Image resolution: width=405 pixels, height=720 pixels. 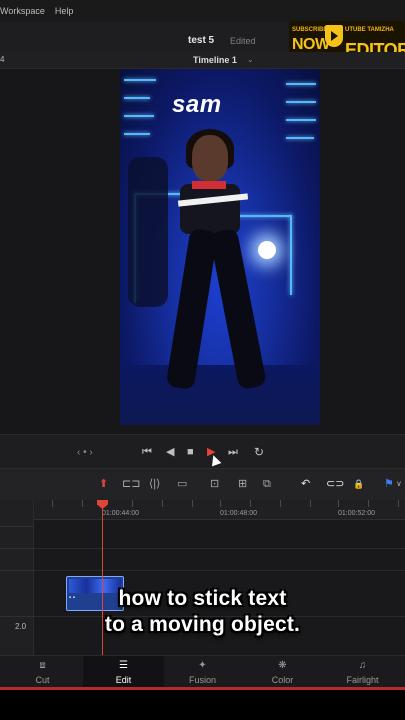 What do you see at coordinates (123, 665) in the screenshot?
I see `edit-page-icon: ☰` at bounding box center [123, 665].